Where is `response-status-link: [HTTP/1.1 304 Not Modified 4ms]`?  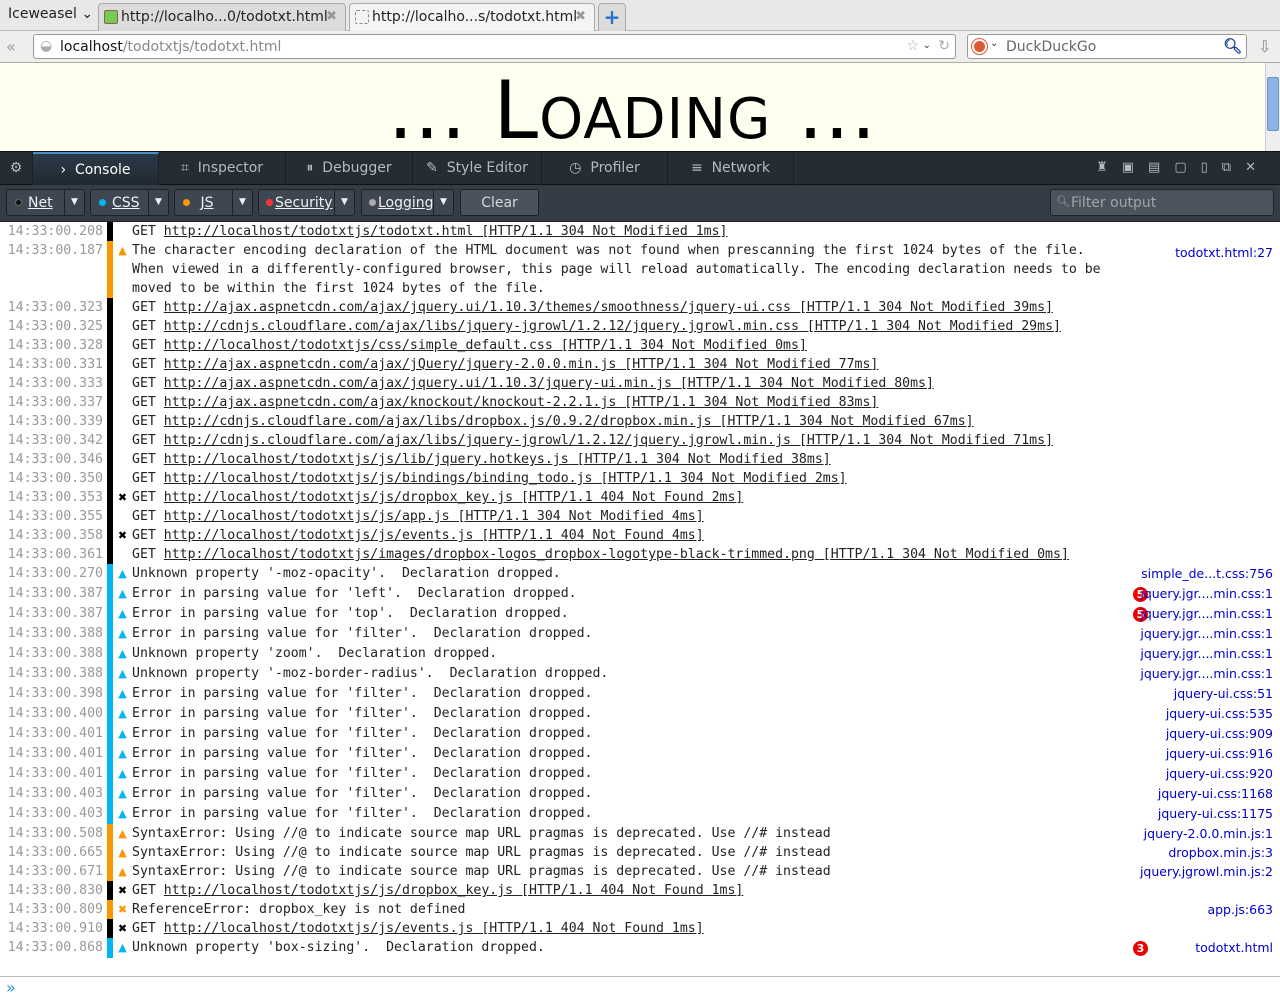
response-status-link: [HTTP/1.1 304 Not Modified 4ms] is located at coordinates (577, 516).